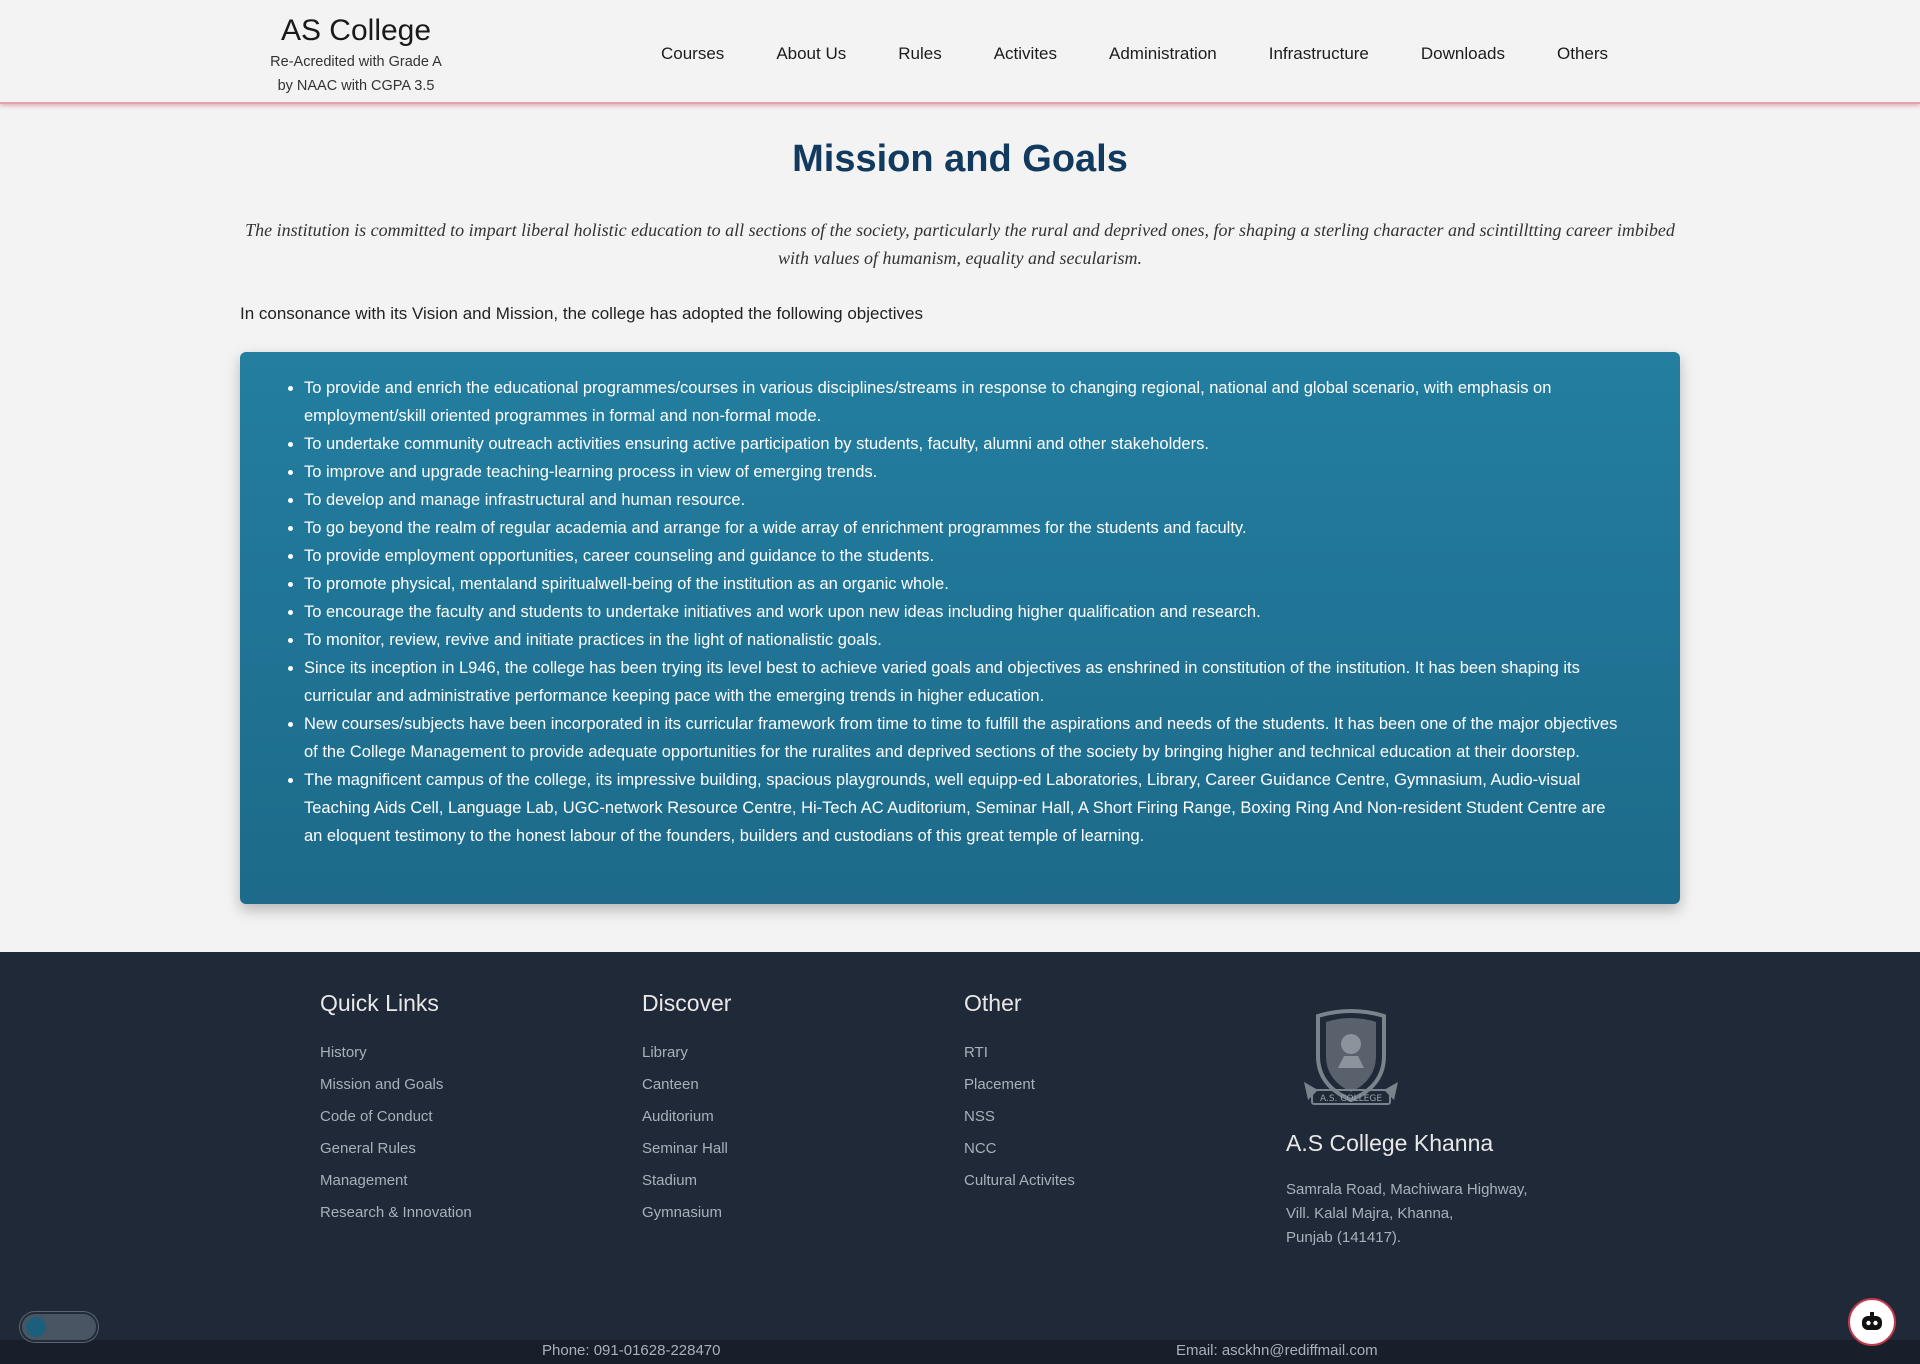 This screenshot has width=1920, height=1364. What do you see at coordinates (1019, 1053) in the screenshot?
I see `footer-link-rti: RTI` at bounding box center [1019, 1053].